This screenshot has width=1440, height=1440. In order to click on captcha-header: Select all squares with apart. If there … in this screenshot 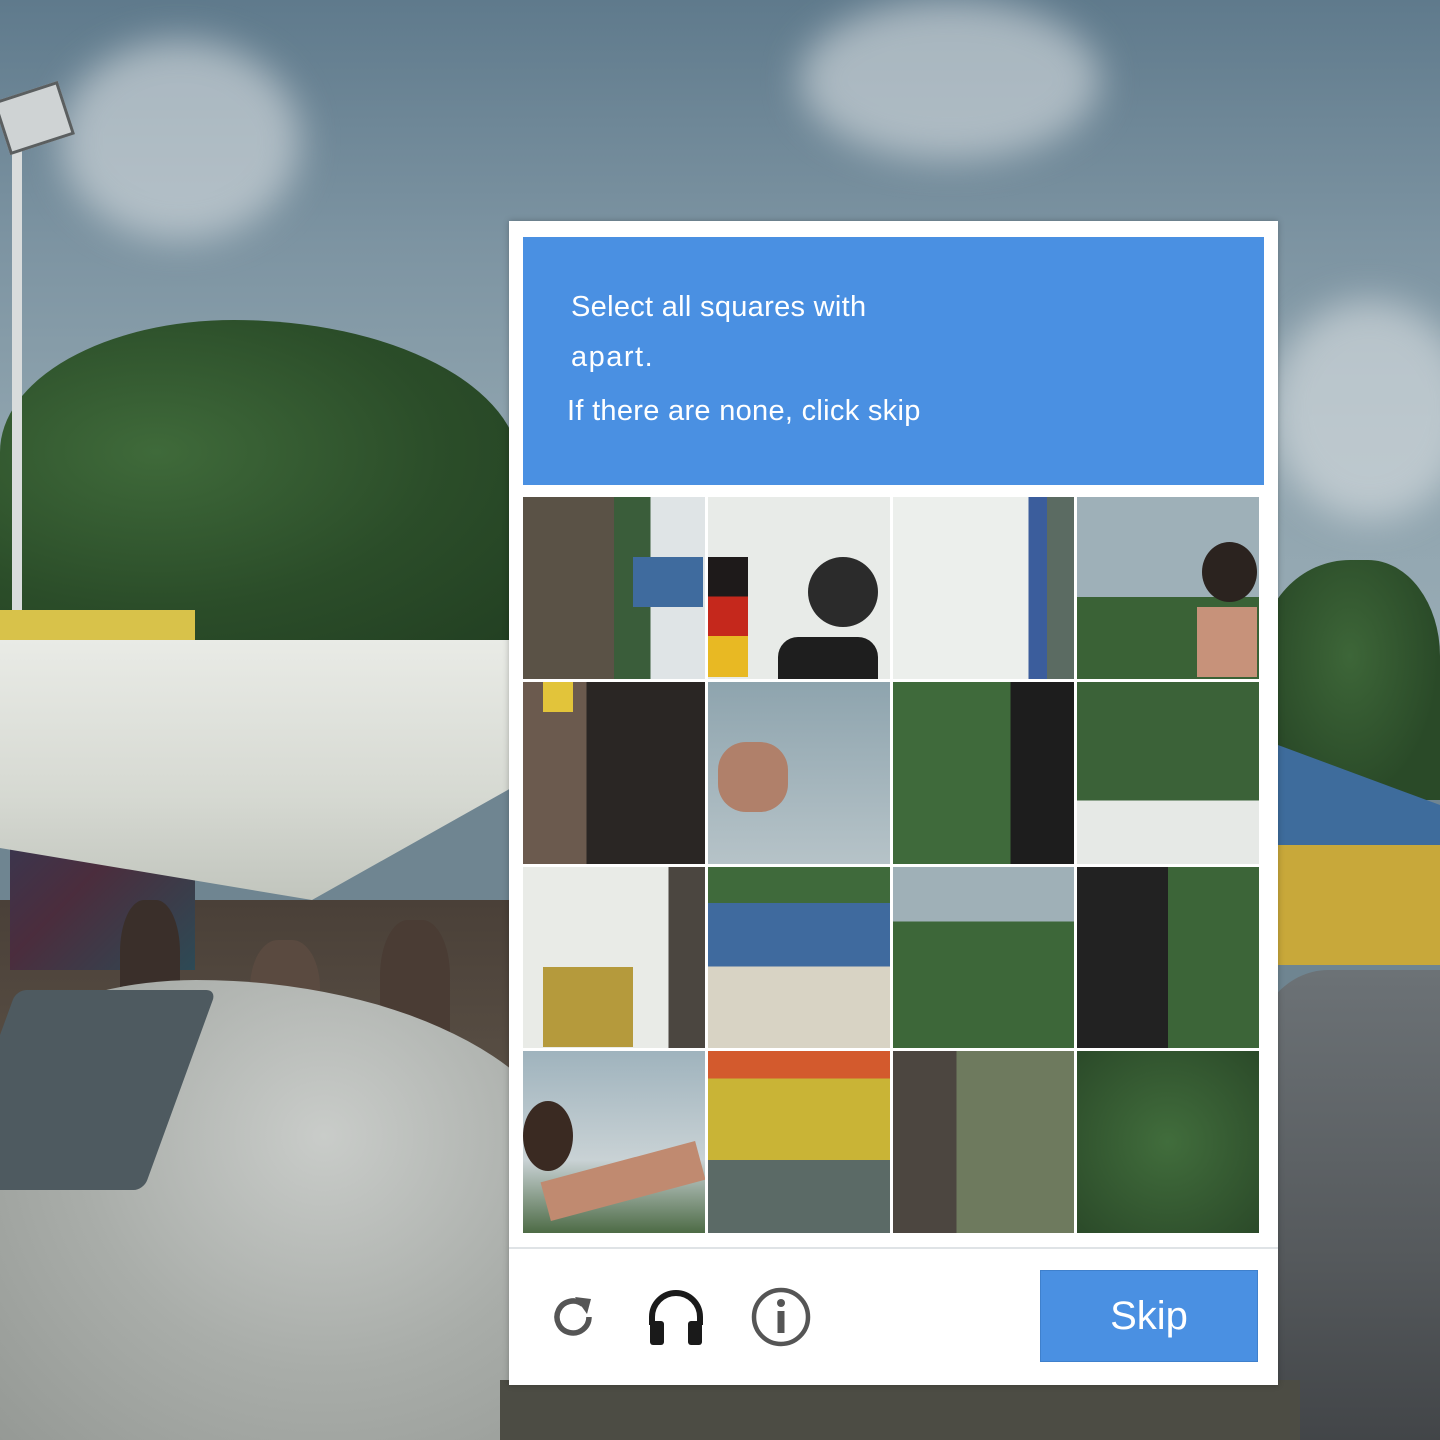, I will do `click(893, 361)`.